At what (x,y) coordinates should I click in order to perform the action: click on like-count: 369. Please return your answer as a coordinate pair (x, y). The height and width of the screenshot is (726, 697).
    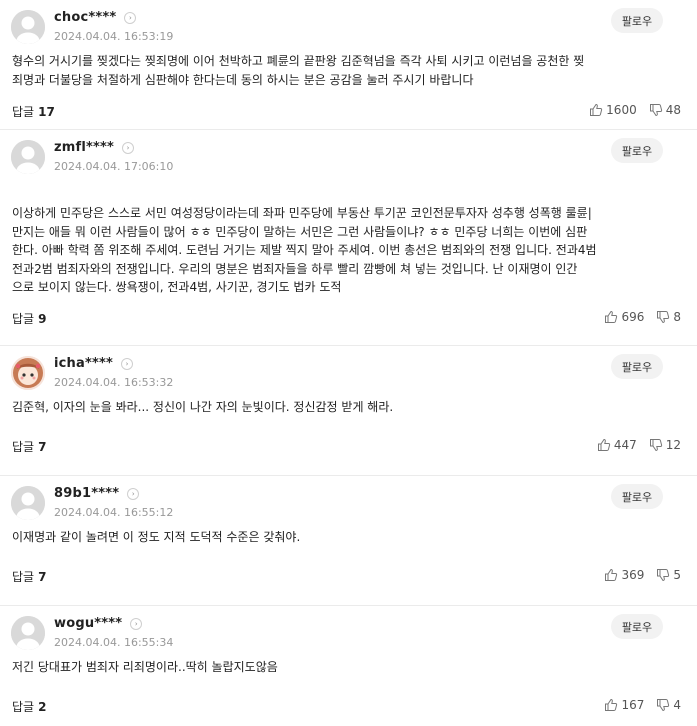
    Looking at the image, I should click on (633, 575).